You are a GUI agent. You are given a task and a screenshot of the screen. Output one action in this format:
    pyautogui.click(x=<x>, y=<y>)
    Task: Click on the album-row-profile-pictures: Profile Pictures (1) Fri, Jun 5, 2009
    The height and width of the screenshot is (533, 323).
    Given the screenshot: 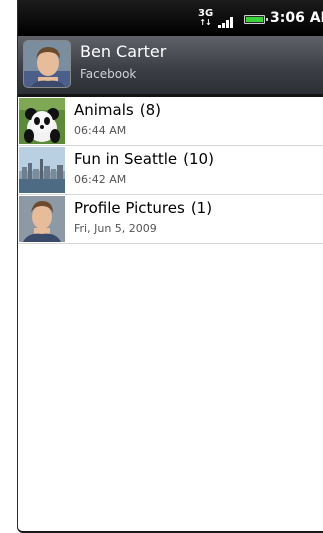 What is the action you would take?
    pyautogui.click(x=170, y=219)
    